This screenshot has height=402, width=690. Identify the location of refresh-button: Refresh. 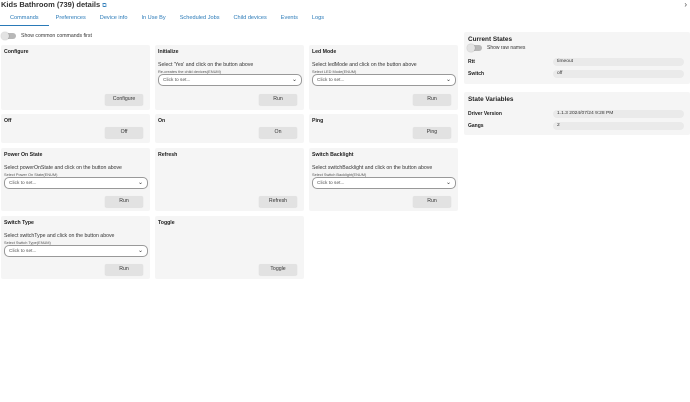
(278, 201).